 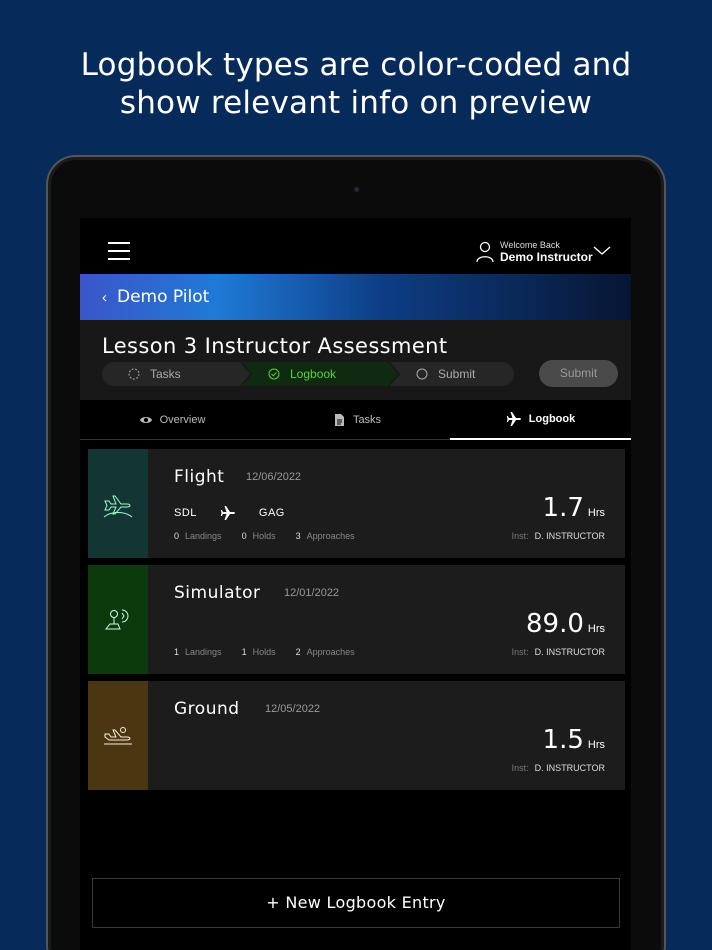 I want to click on headline-line-2: show relevant info on preview, so click(x=356, y=103).